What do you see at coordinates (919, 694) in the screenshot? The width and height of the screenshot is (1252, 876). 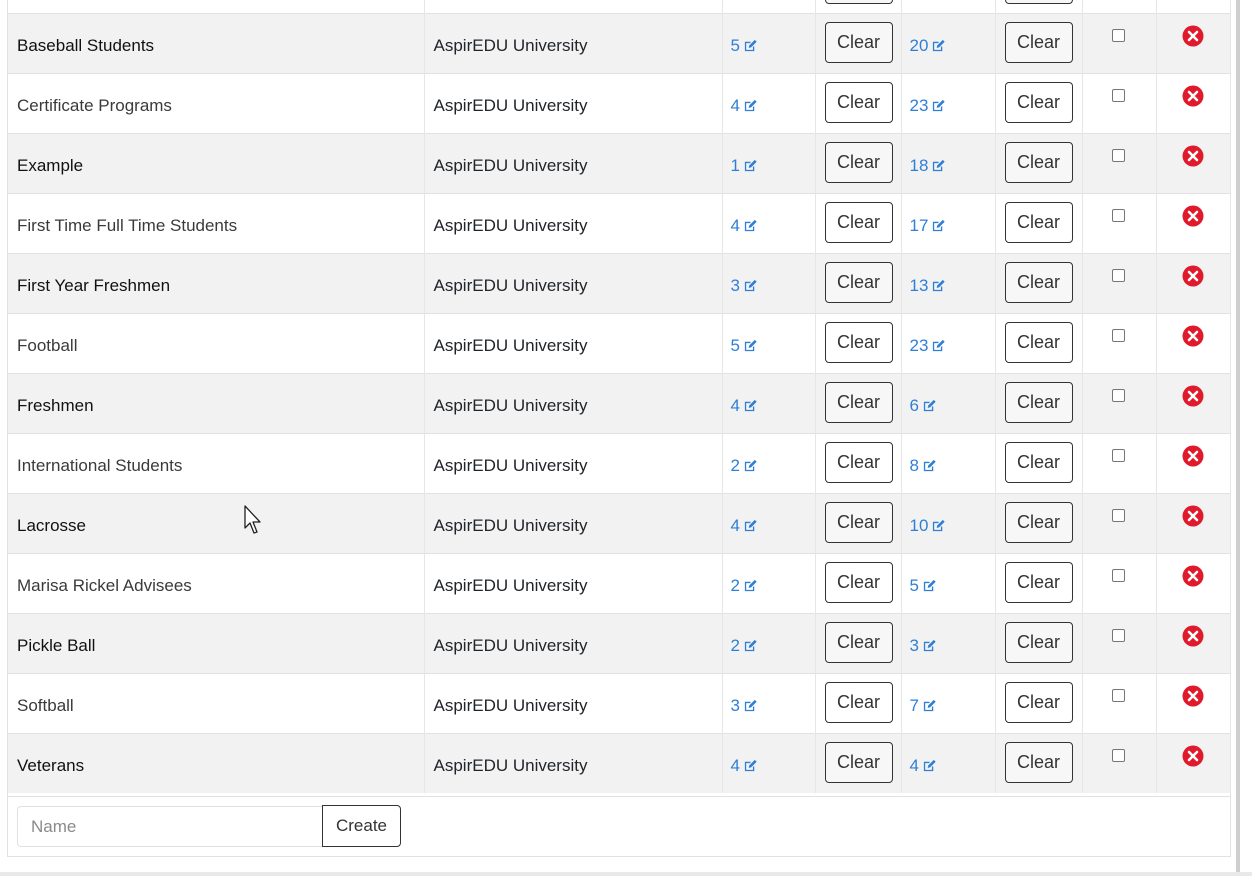 I see `count-edit-link: 7` at bounding box center [919, 694].